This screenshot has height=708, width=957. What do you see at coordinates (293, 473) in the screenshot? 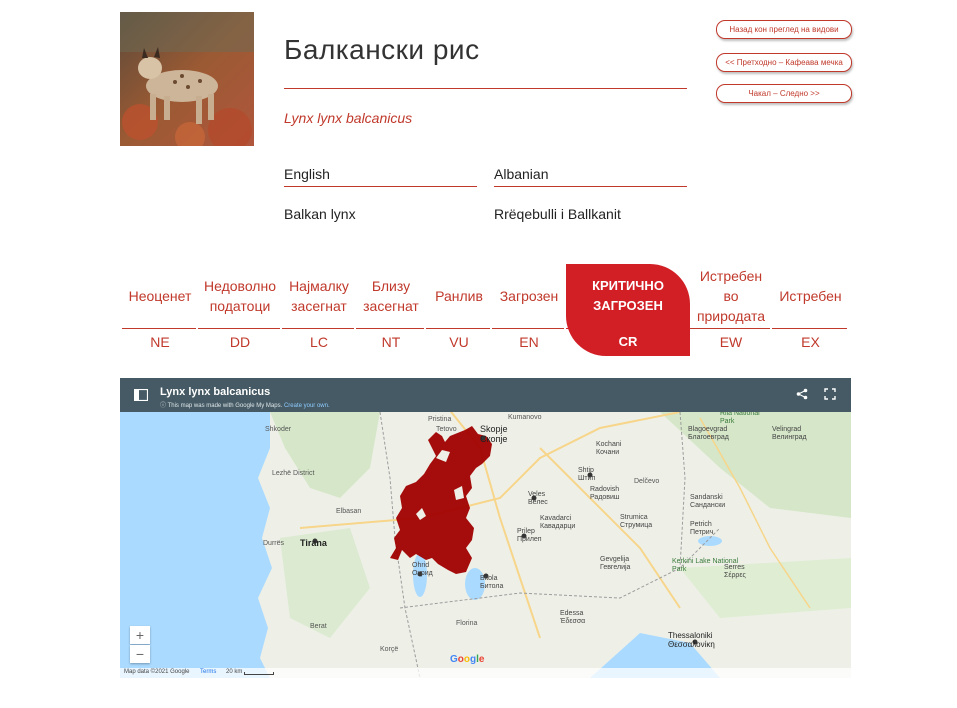
I see `map-label: Lezhë District` at bounding box center [293, 473].